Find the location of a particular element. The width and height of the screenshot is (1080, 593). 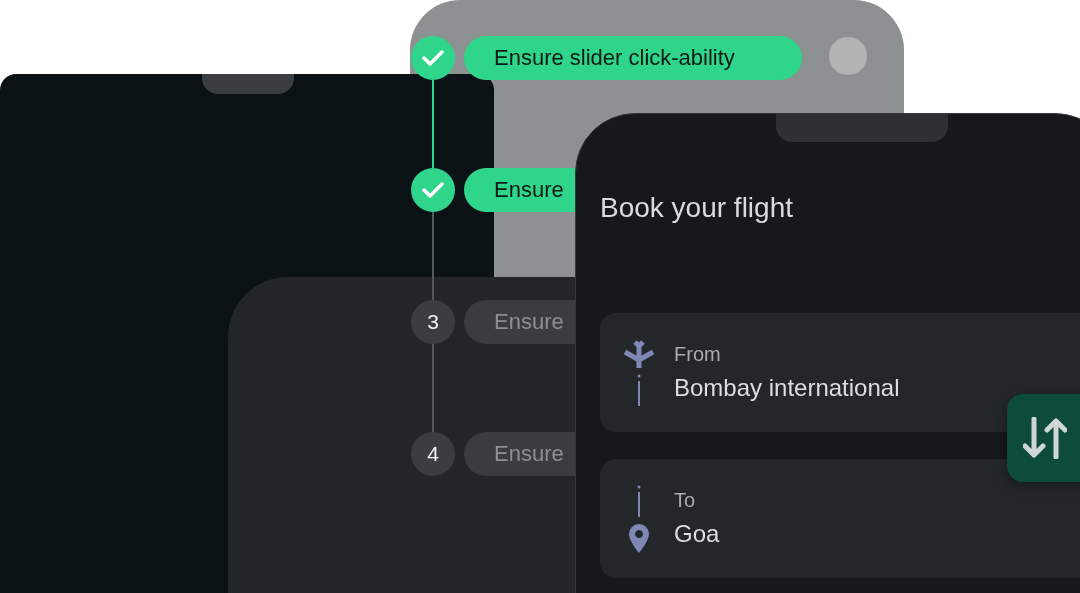

airplane-icon is located at coordinates (639, 353).